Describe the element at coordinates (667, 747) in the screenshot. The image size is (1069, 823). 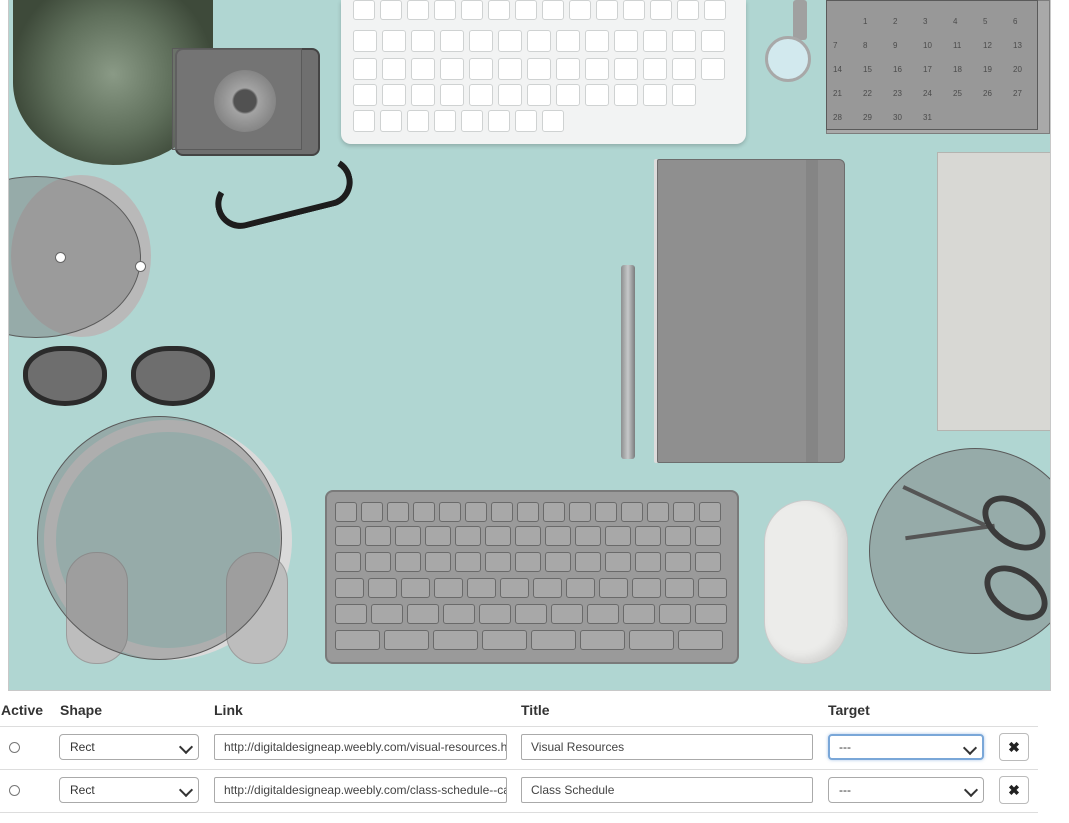
I see `title-input: Visual Resources` at that location.